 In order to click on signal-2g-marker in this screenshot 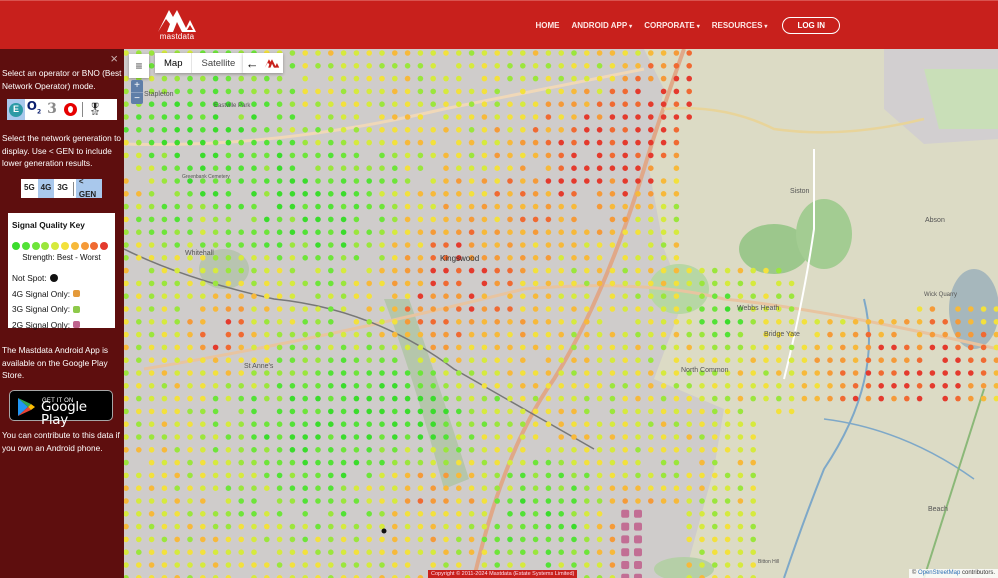, I will do `click(625, 526)`.